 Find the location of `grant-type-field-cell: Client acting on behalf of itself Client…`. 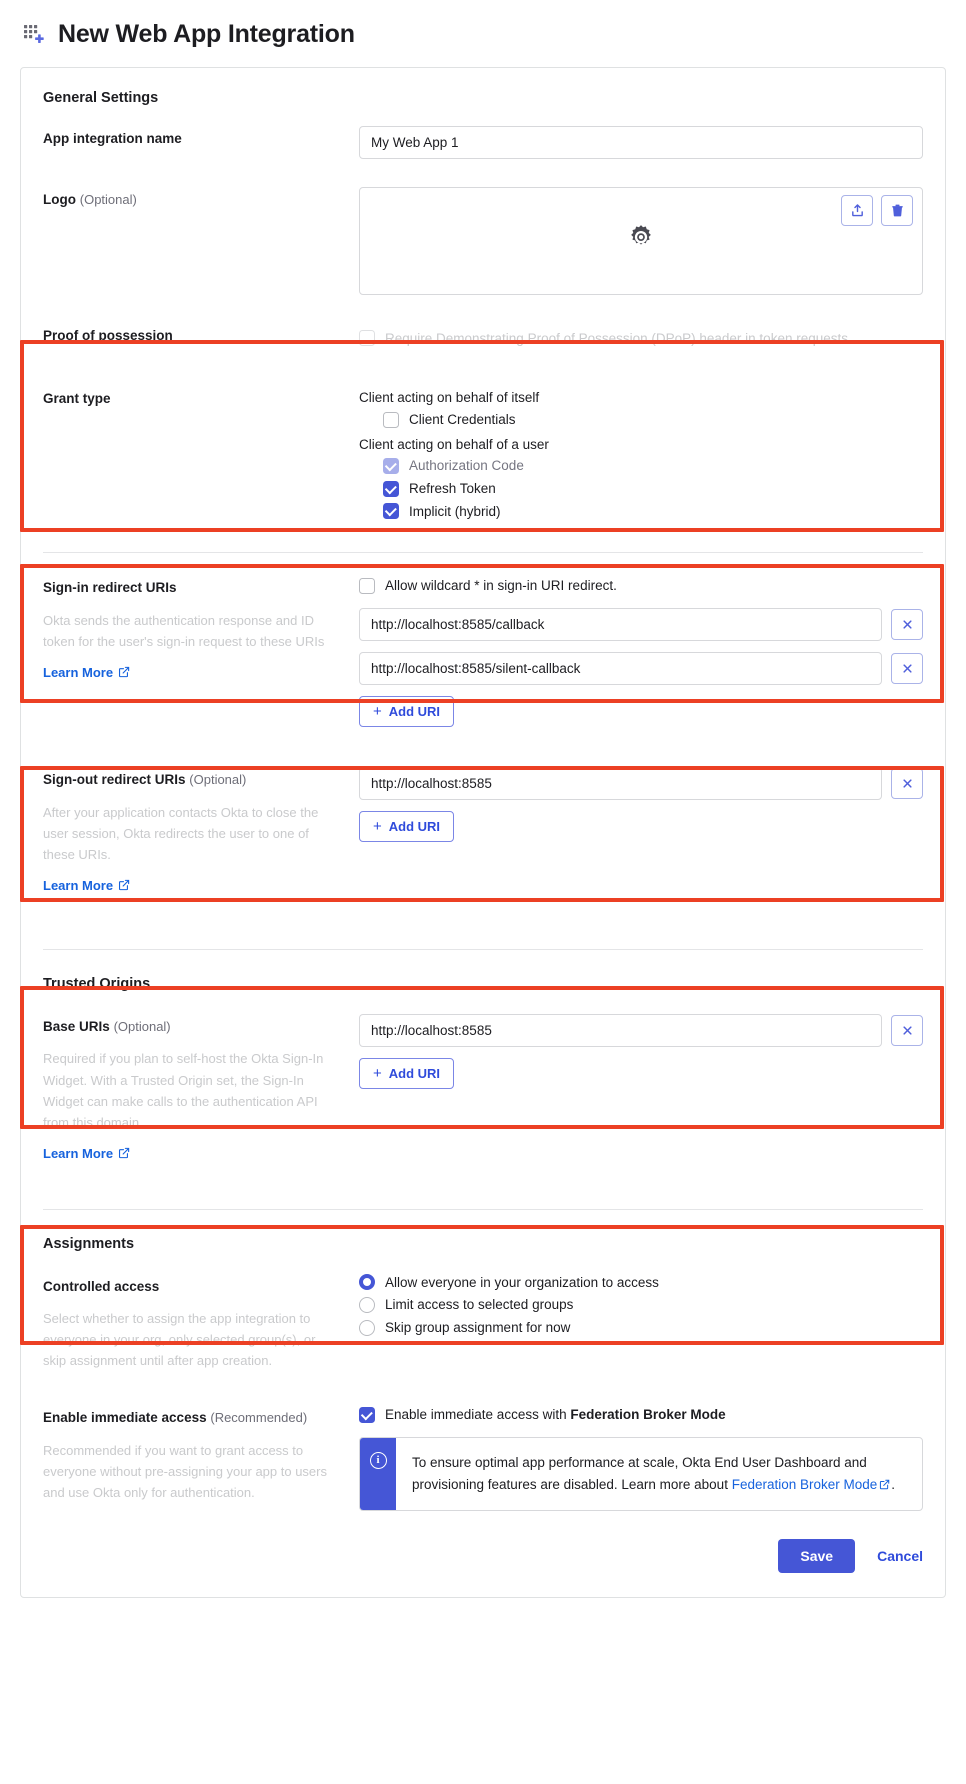

grant-type-field-cell: Client acting on behalf of itself Client… is located at coordinates (641, 453).